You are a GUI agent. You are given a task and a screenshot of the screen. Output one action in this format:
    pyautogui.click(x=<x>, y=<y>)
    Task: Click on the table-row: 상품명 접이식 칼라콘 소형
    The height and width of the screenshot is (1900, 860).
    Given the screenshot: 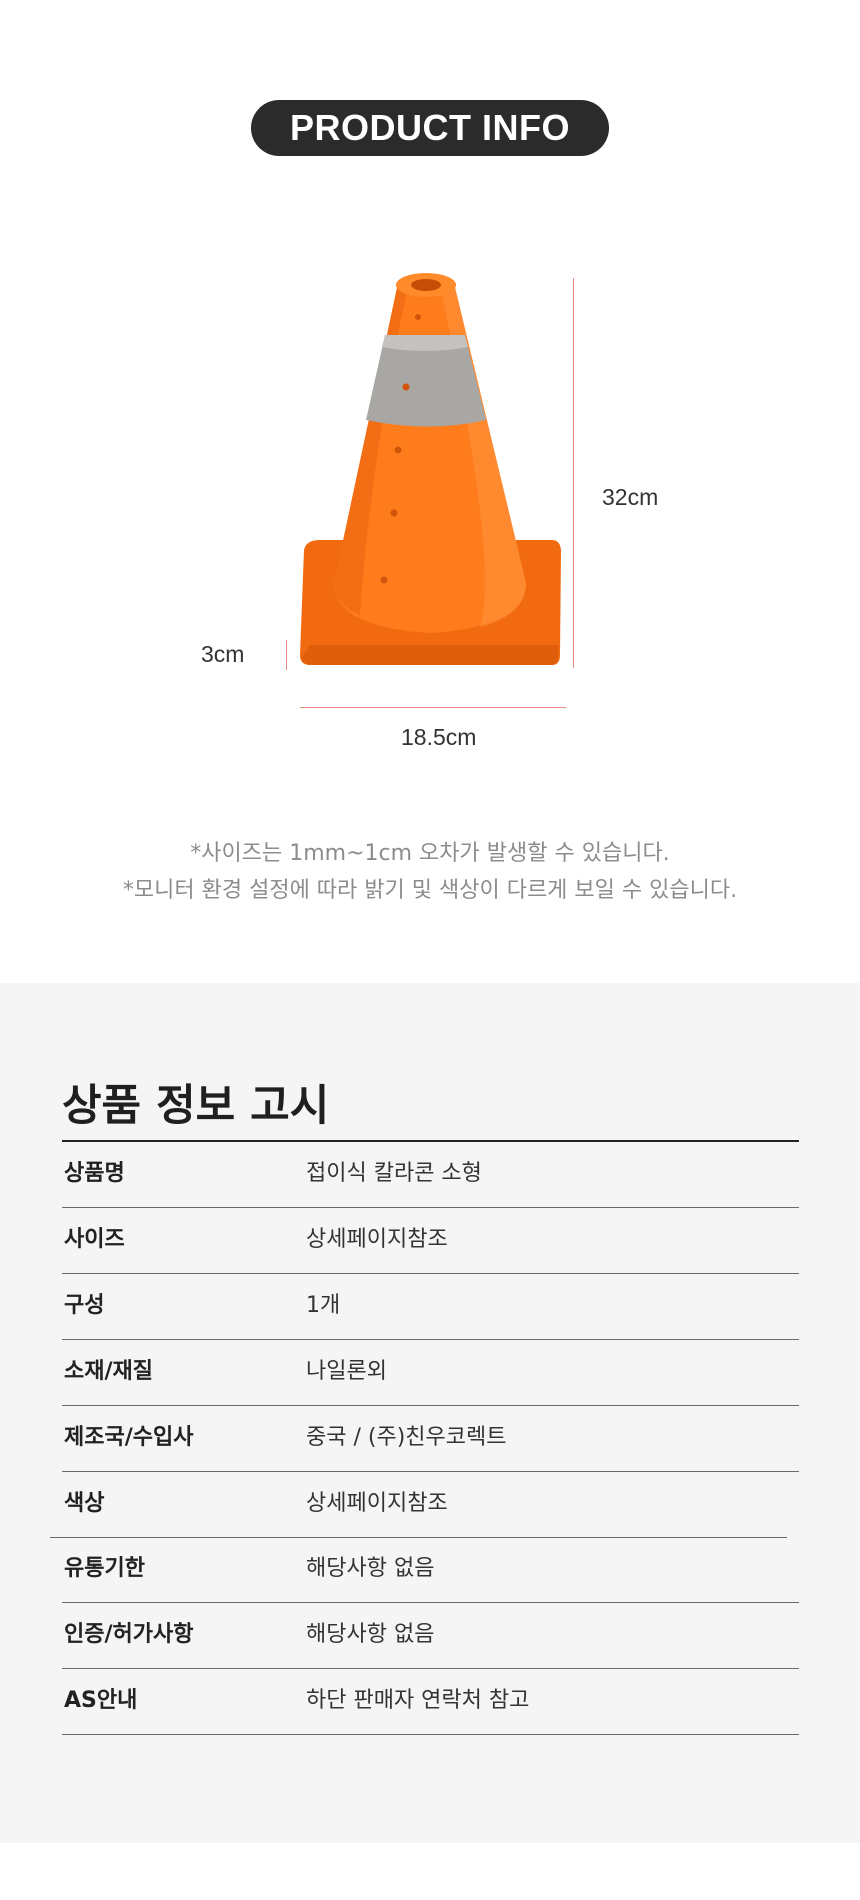 What is the action you would take?
    pyautogui.click(x=430, y=1175)
    